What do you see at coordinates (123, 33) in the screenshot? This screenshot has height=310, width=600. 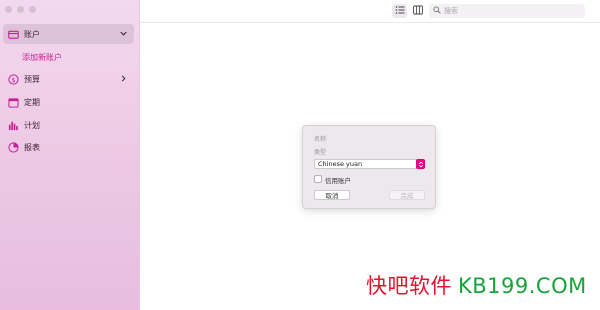 I see `chevron-down-icon` at bounding box center [123, 33].